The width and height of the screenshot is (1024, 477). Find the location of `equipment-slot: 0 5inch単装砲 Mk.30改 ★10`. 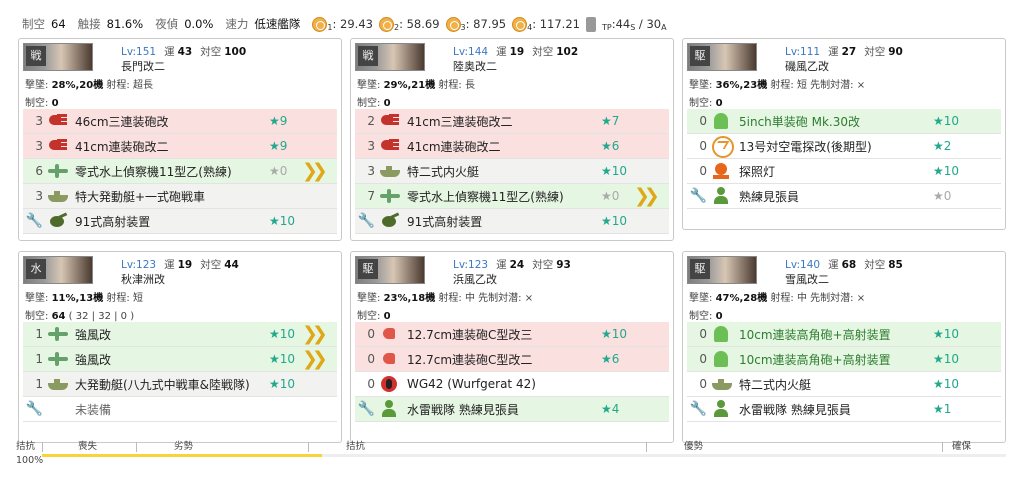

equipment-slot: 0 5inch単装砲 Mk.30改 ★10 is located at coordinates (844, 121).